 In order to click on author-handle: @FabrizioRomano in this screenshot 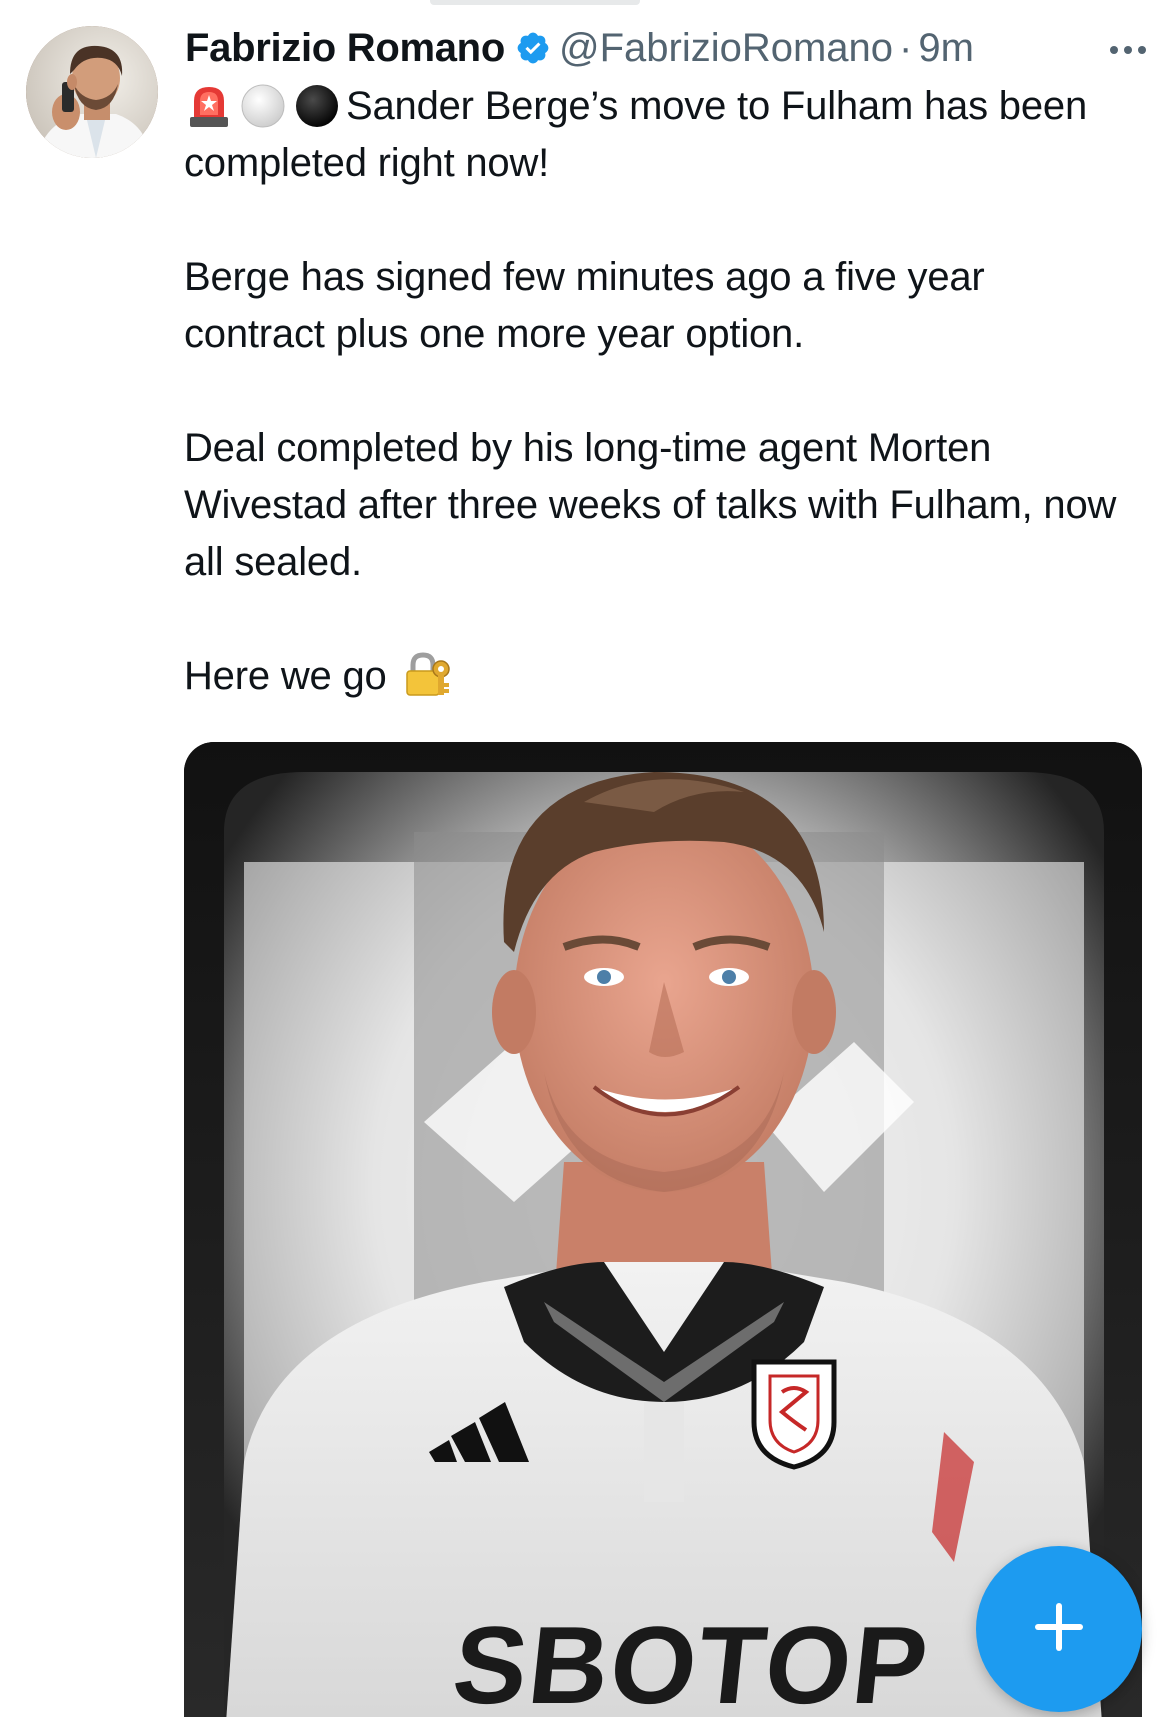, I will do `click(726, 48)`.